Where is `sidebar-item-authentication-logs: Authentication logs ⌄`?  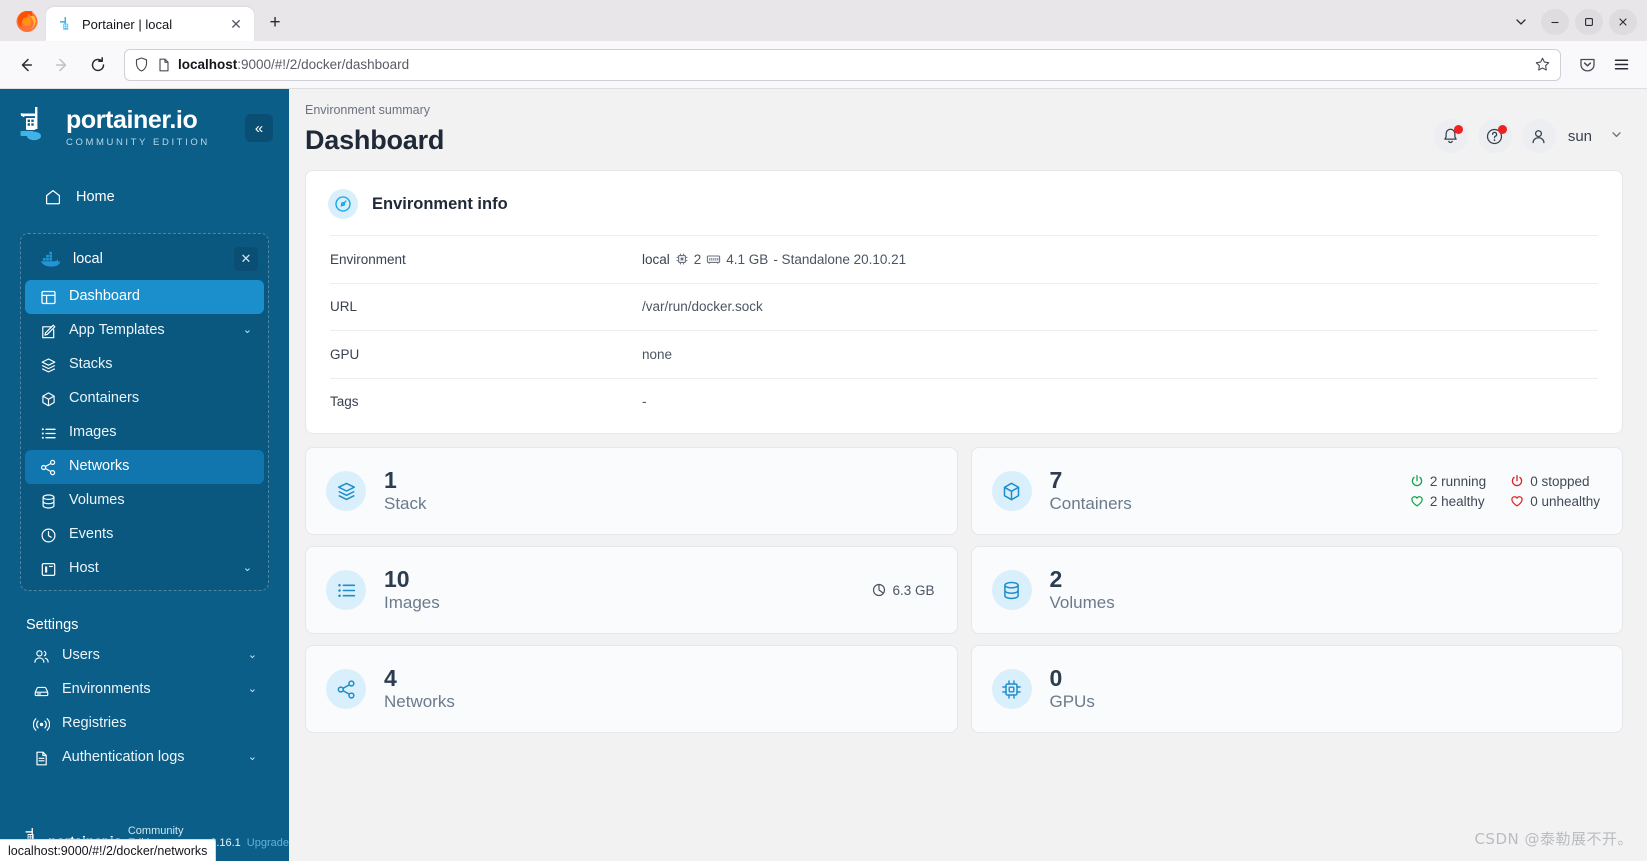 sidebar-item-authentication-logs: Authentication logs ⌄ is located at coordinates (144, 758).